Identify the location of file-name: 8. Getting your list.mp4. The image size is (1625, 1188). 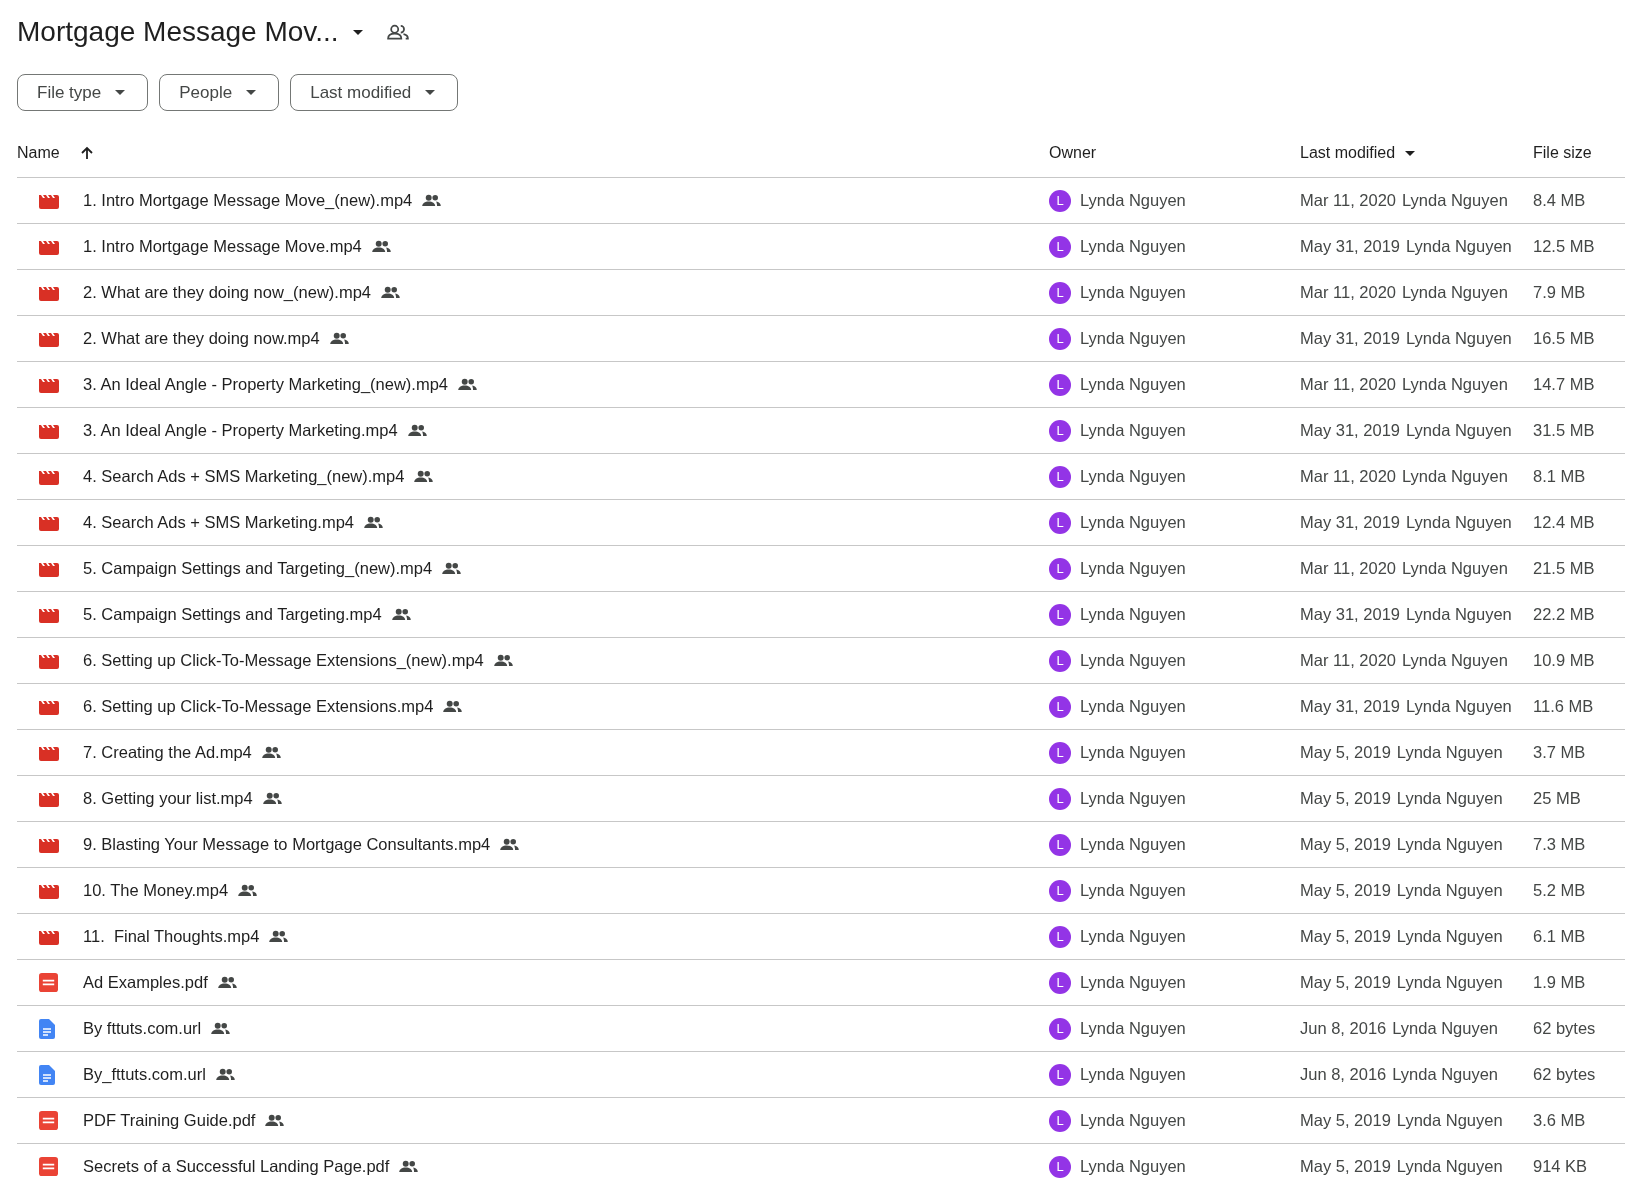
(168, 798).